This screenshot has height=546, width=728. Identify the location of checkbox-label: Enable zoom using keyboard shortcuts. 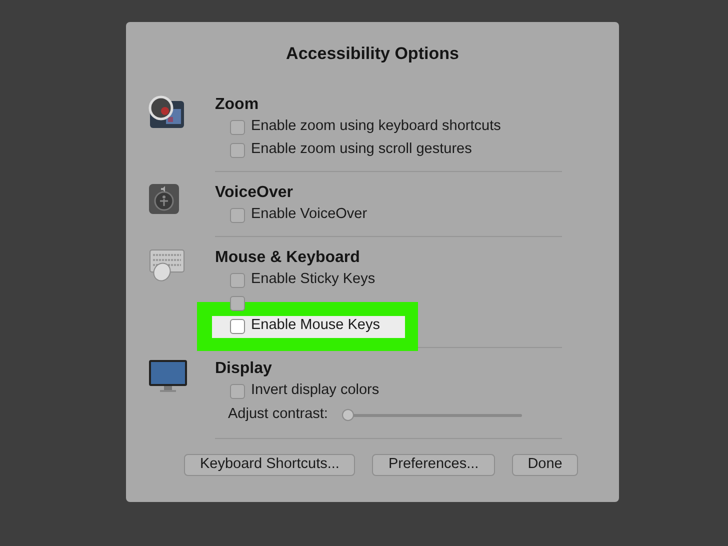
(376, 126).